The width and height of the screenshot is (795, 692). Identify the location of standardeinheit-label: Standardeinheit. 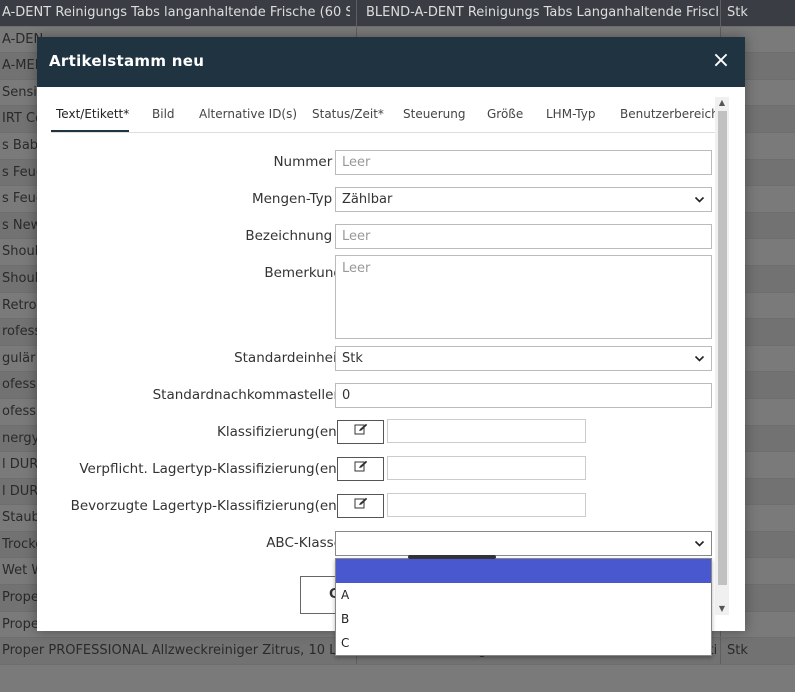
(288, 358).